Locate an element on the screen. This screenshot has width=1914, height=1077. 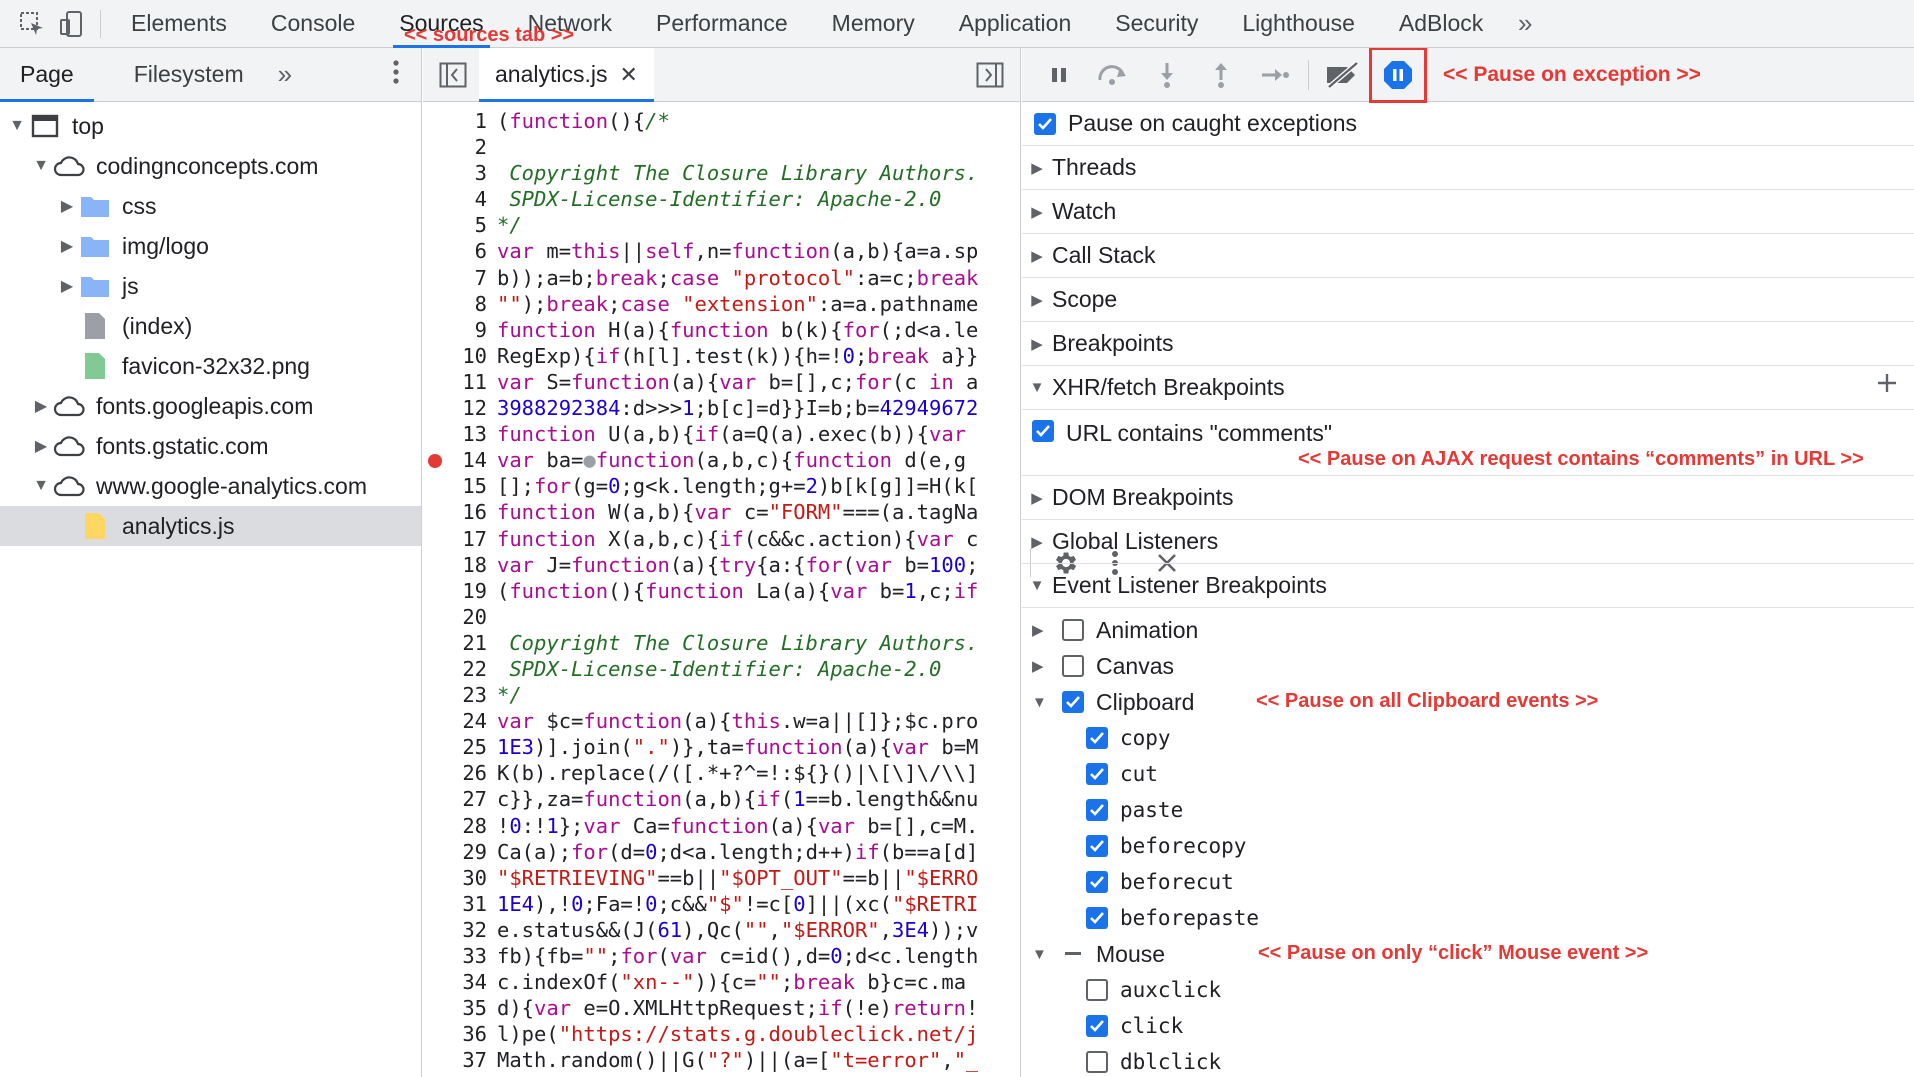
tab-elements: Elements is located at coordinates (179, 24).